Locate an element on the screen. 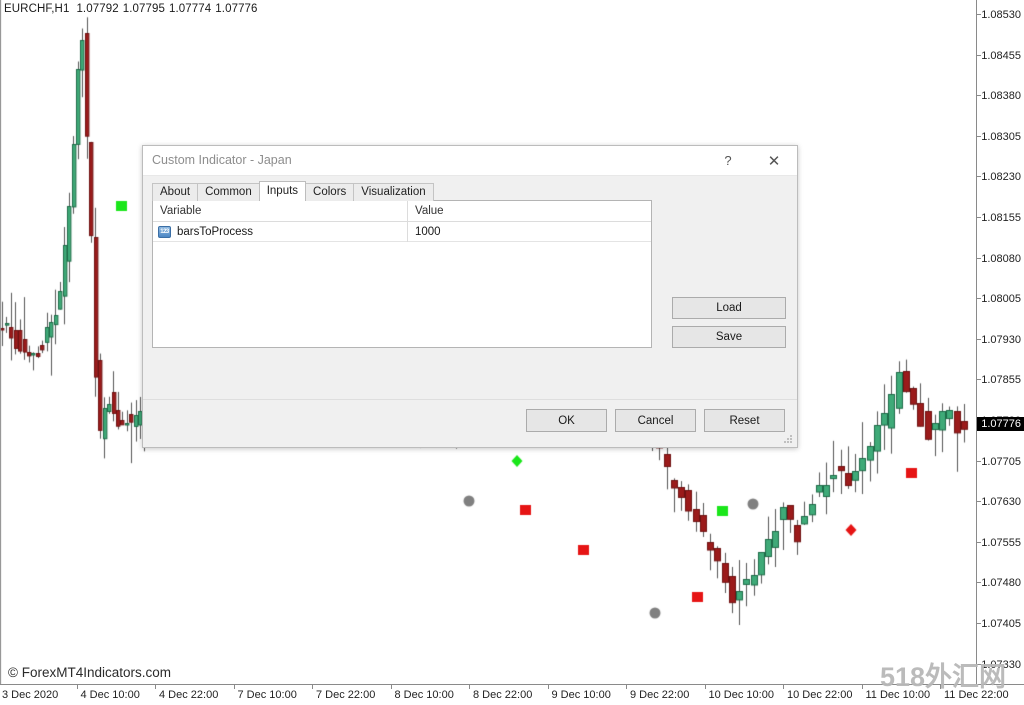  dialog-footer: OK Cancel Reset is located at coordinates (470, 423).